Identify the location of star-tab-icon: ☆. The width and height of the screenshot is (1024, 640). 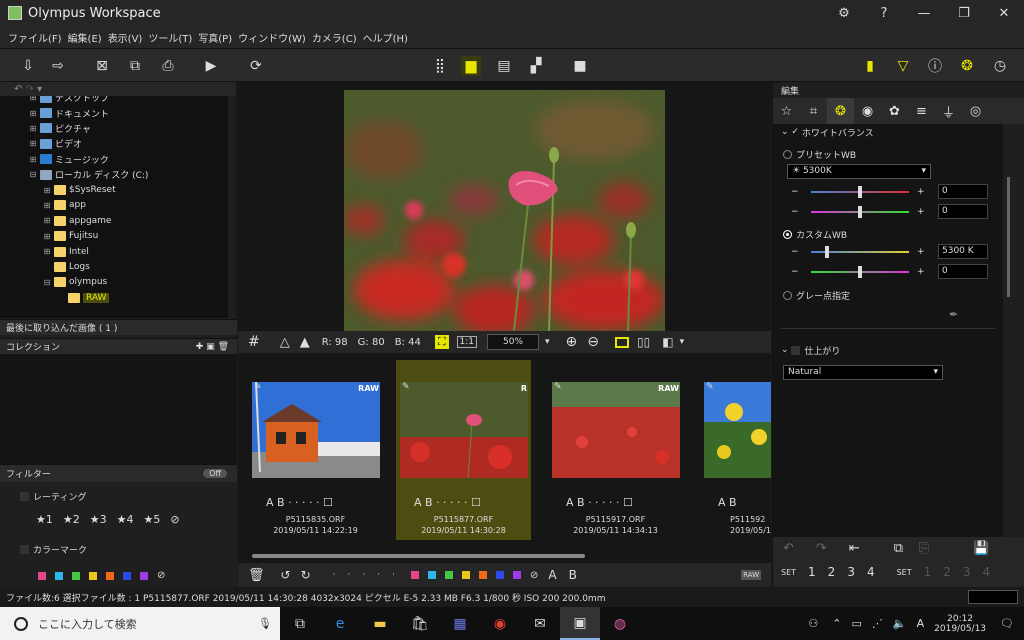
(786, 111).